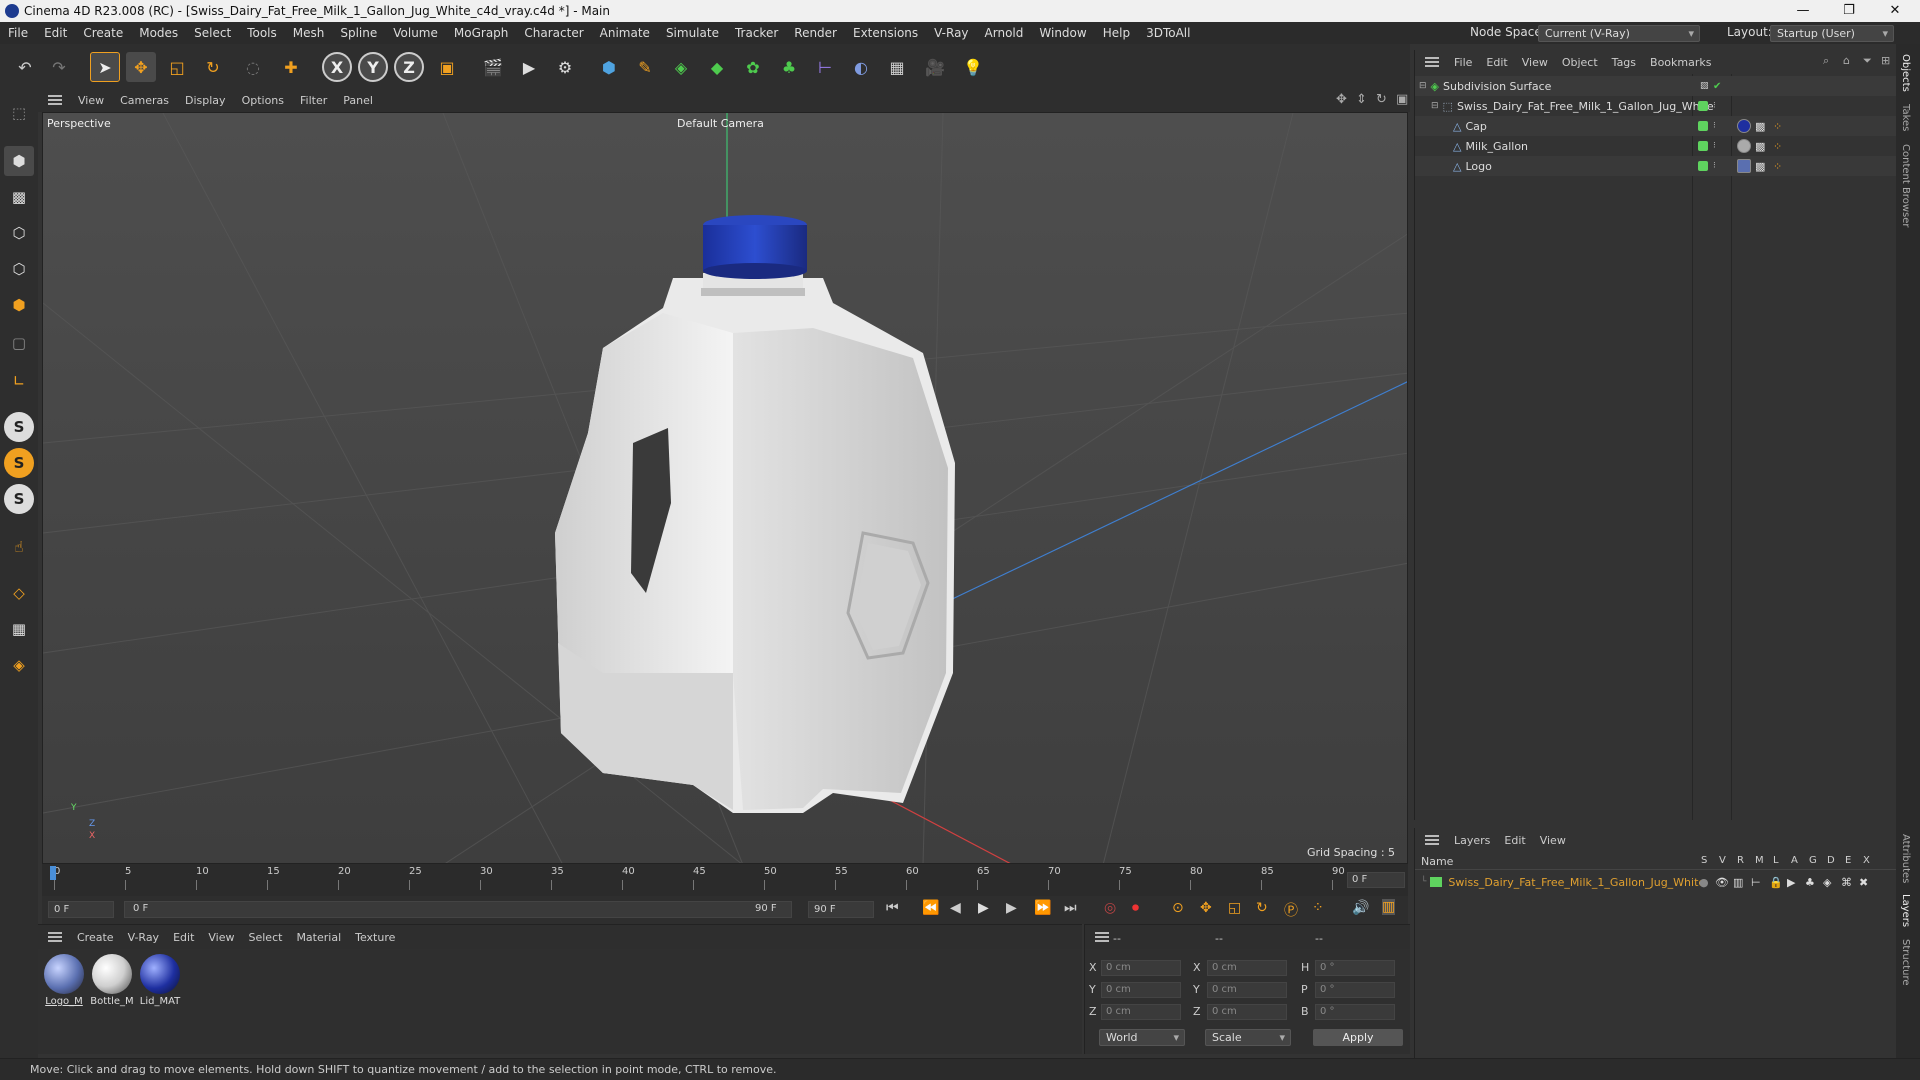  I want to click on menu-volume: Volume, so click(415, 33).